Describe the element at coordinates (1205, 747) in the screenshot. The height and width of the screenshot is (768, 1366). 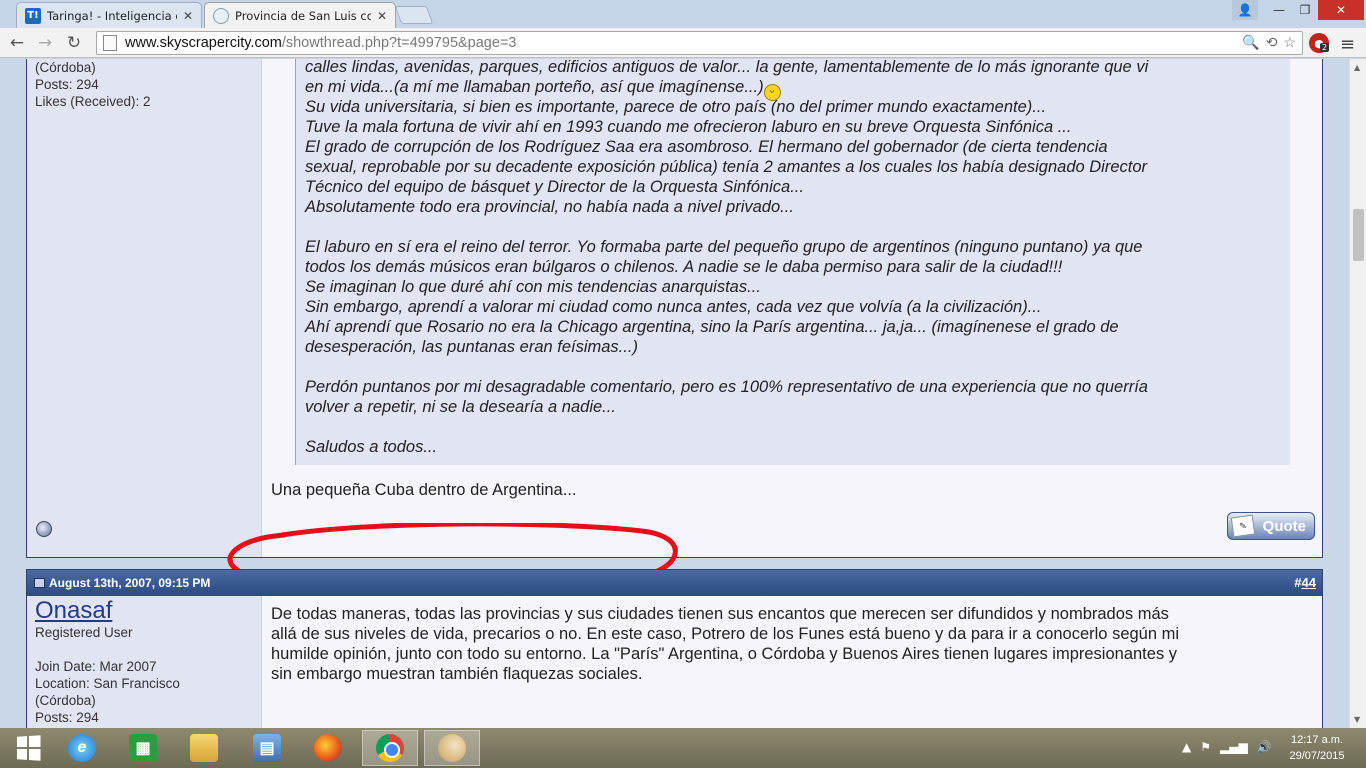
I see `action-center-flag-icon: ⚑` at that location.